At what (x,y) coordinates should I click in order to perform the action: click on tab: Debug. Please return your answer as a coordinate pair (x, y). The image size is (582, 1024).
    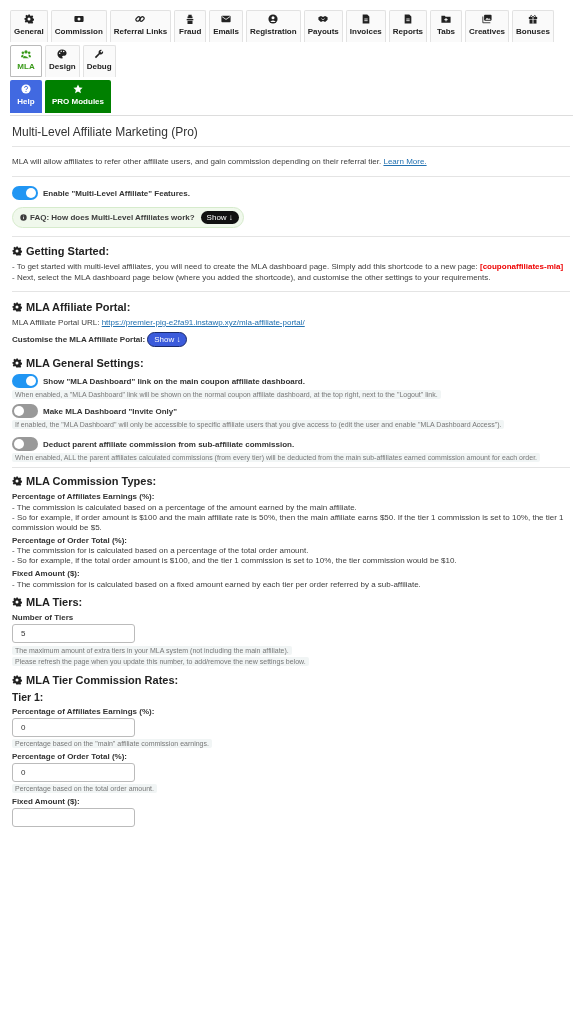
    Looking at the image, I should click on (99, 61).